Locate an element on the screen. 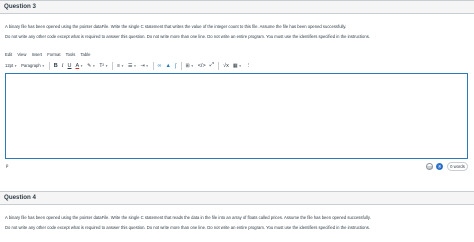  more-options-icon: ⋮ is located at coordinates (249, 66).